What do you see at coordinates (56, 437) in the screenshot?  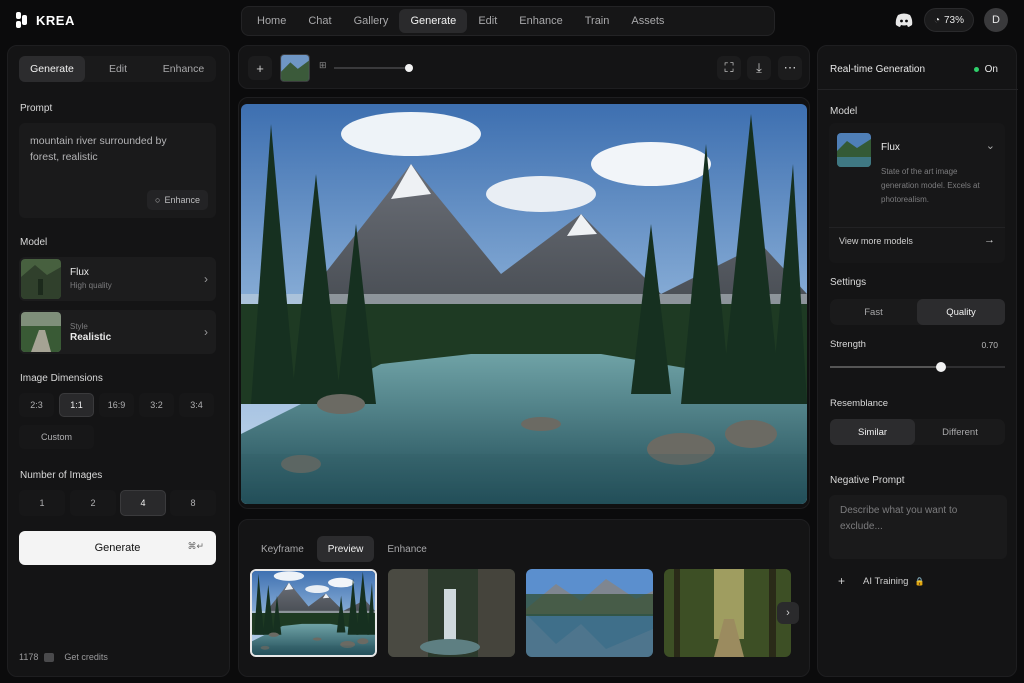 I see `dimension-custom: Custom` at bounding box center [56, 437].